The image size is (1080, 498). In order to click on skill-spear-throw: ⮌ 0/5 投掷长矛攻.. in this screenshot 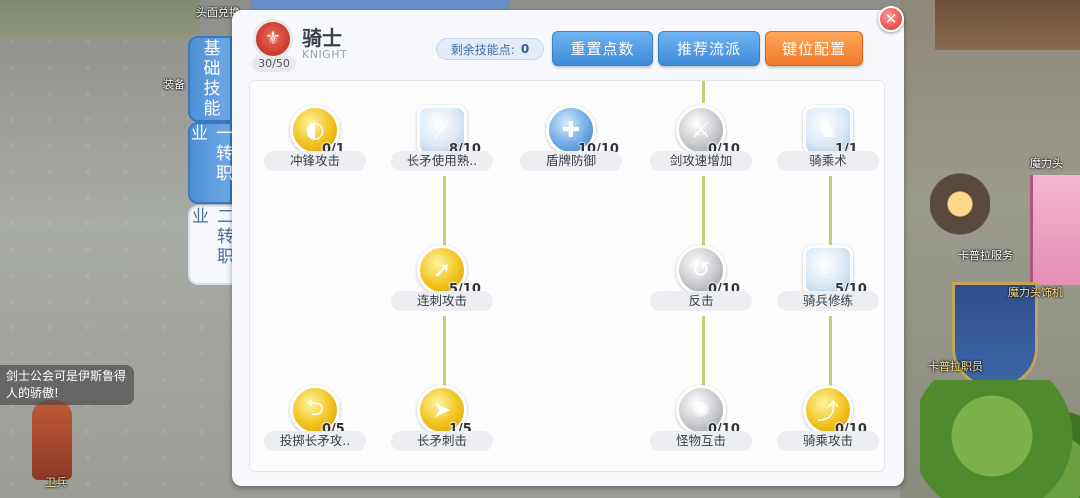, I will do `click(317, 419)`.